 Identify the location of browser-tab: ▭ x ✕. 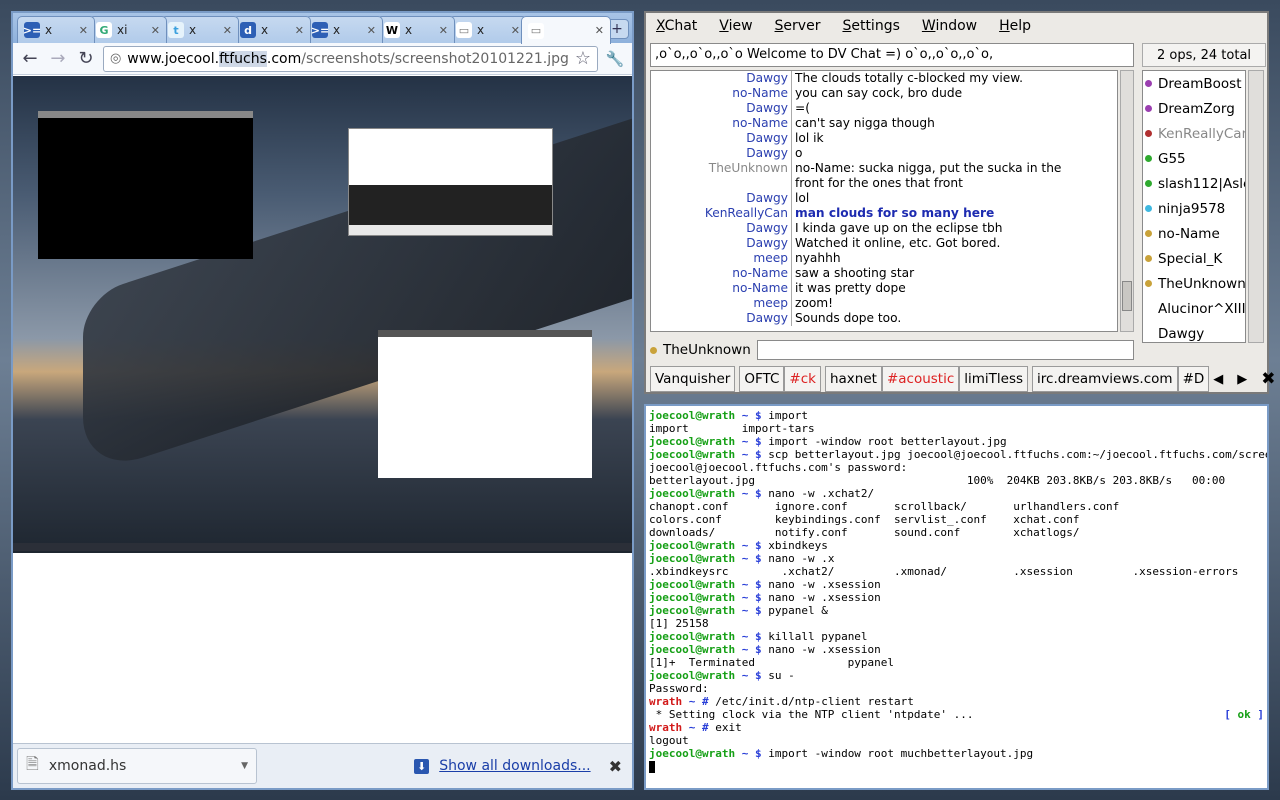
(488, 29).